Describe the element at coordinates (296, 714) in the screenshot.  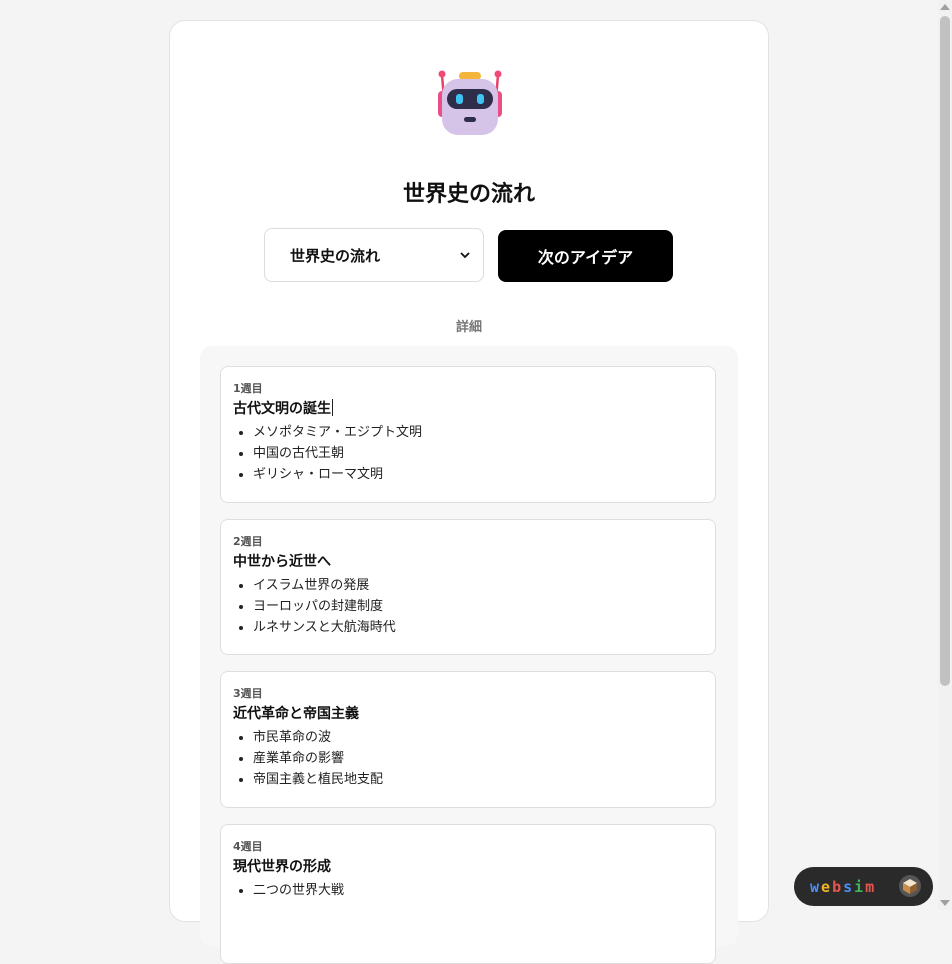
I see `week-title: 近代革命と帝国主義` at that location.